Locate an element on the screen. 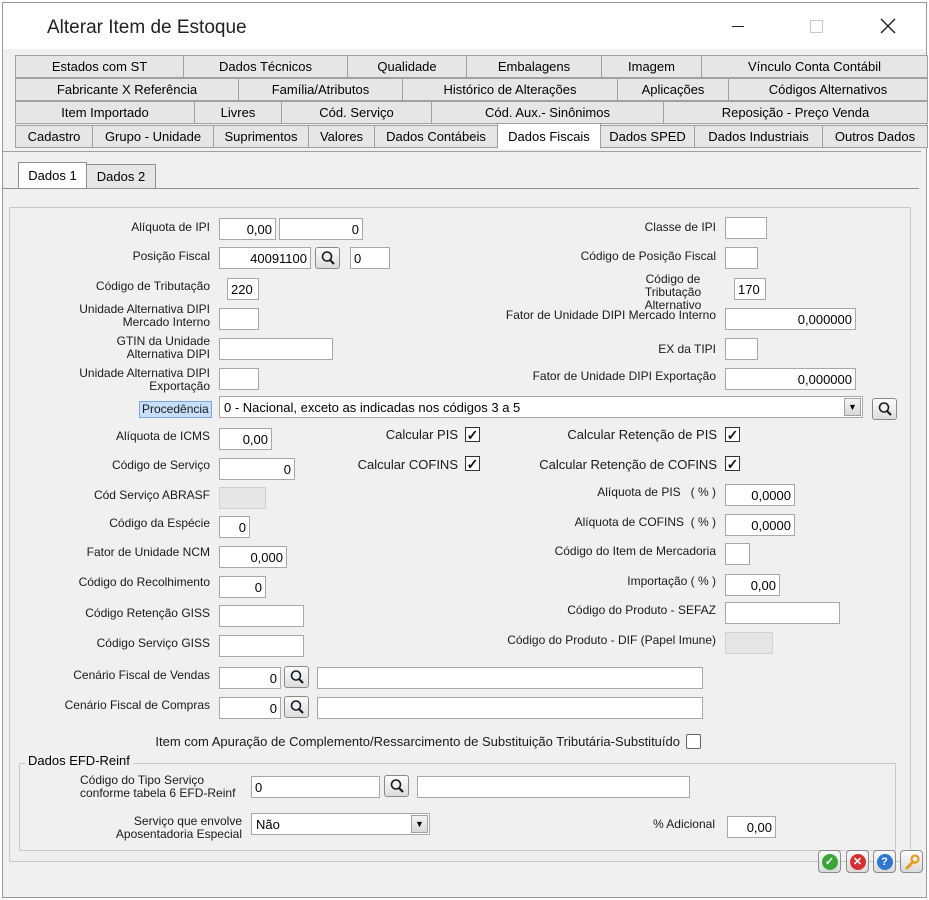  codigo-trib-alt-input: 170 is located at coordinates (750, 289).